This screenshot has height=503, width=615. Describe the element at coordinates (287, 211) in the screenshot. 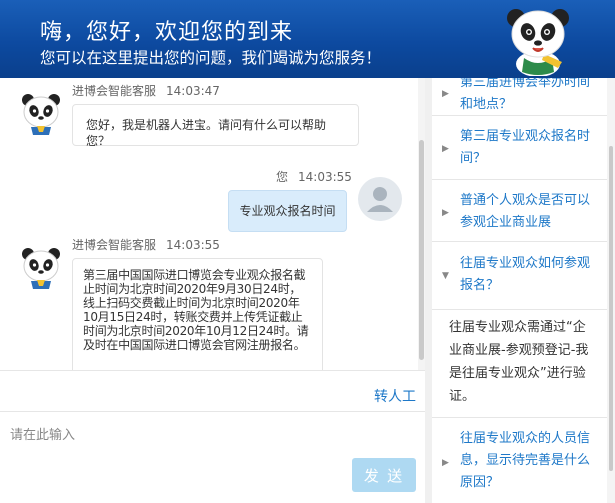

I see `user-message-bubble: 专业观众报名时间` at that location.